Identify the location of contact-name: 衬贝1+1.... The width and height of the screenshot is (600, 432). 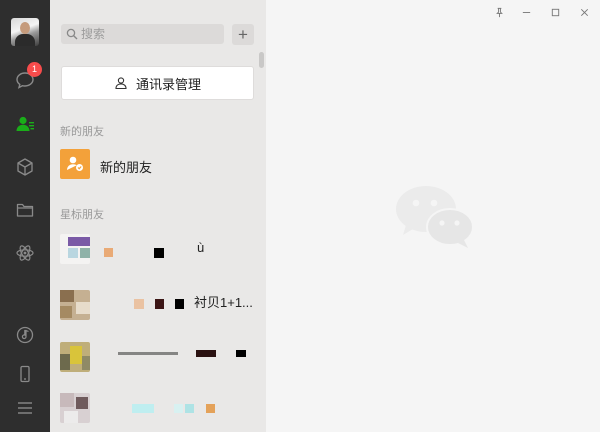
(223, 302).